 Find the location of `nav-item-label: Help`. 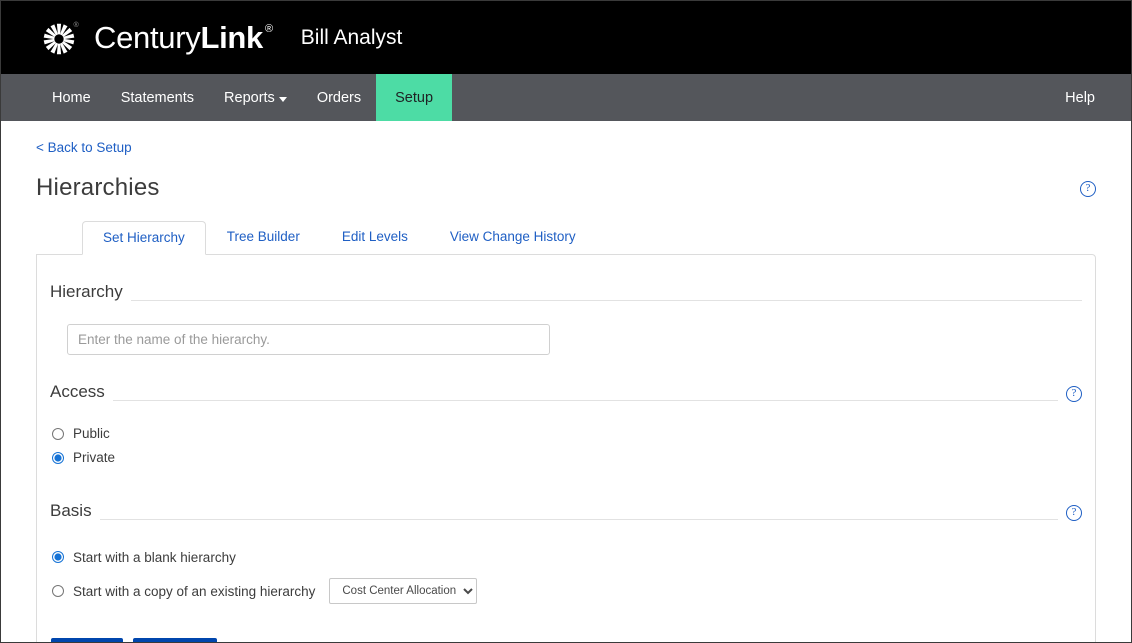

nav-item-label: Help is located at coordinates (1080, 97).